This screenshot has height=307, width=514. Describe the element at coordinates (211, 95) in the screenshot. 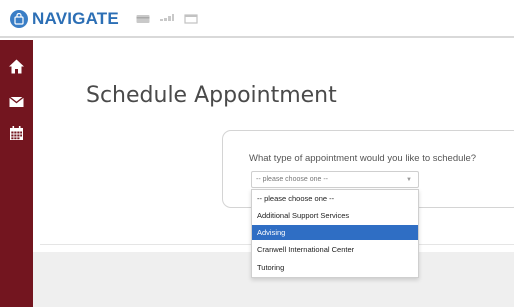

I see `page-title: Schedule Appointment` at that location.